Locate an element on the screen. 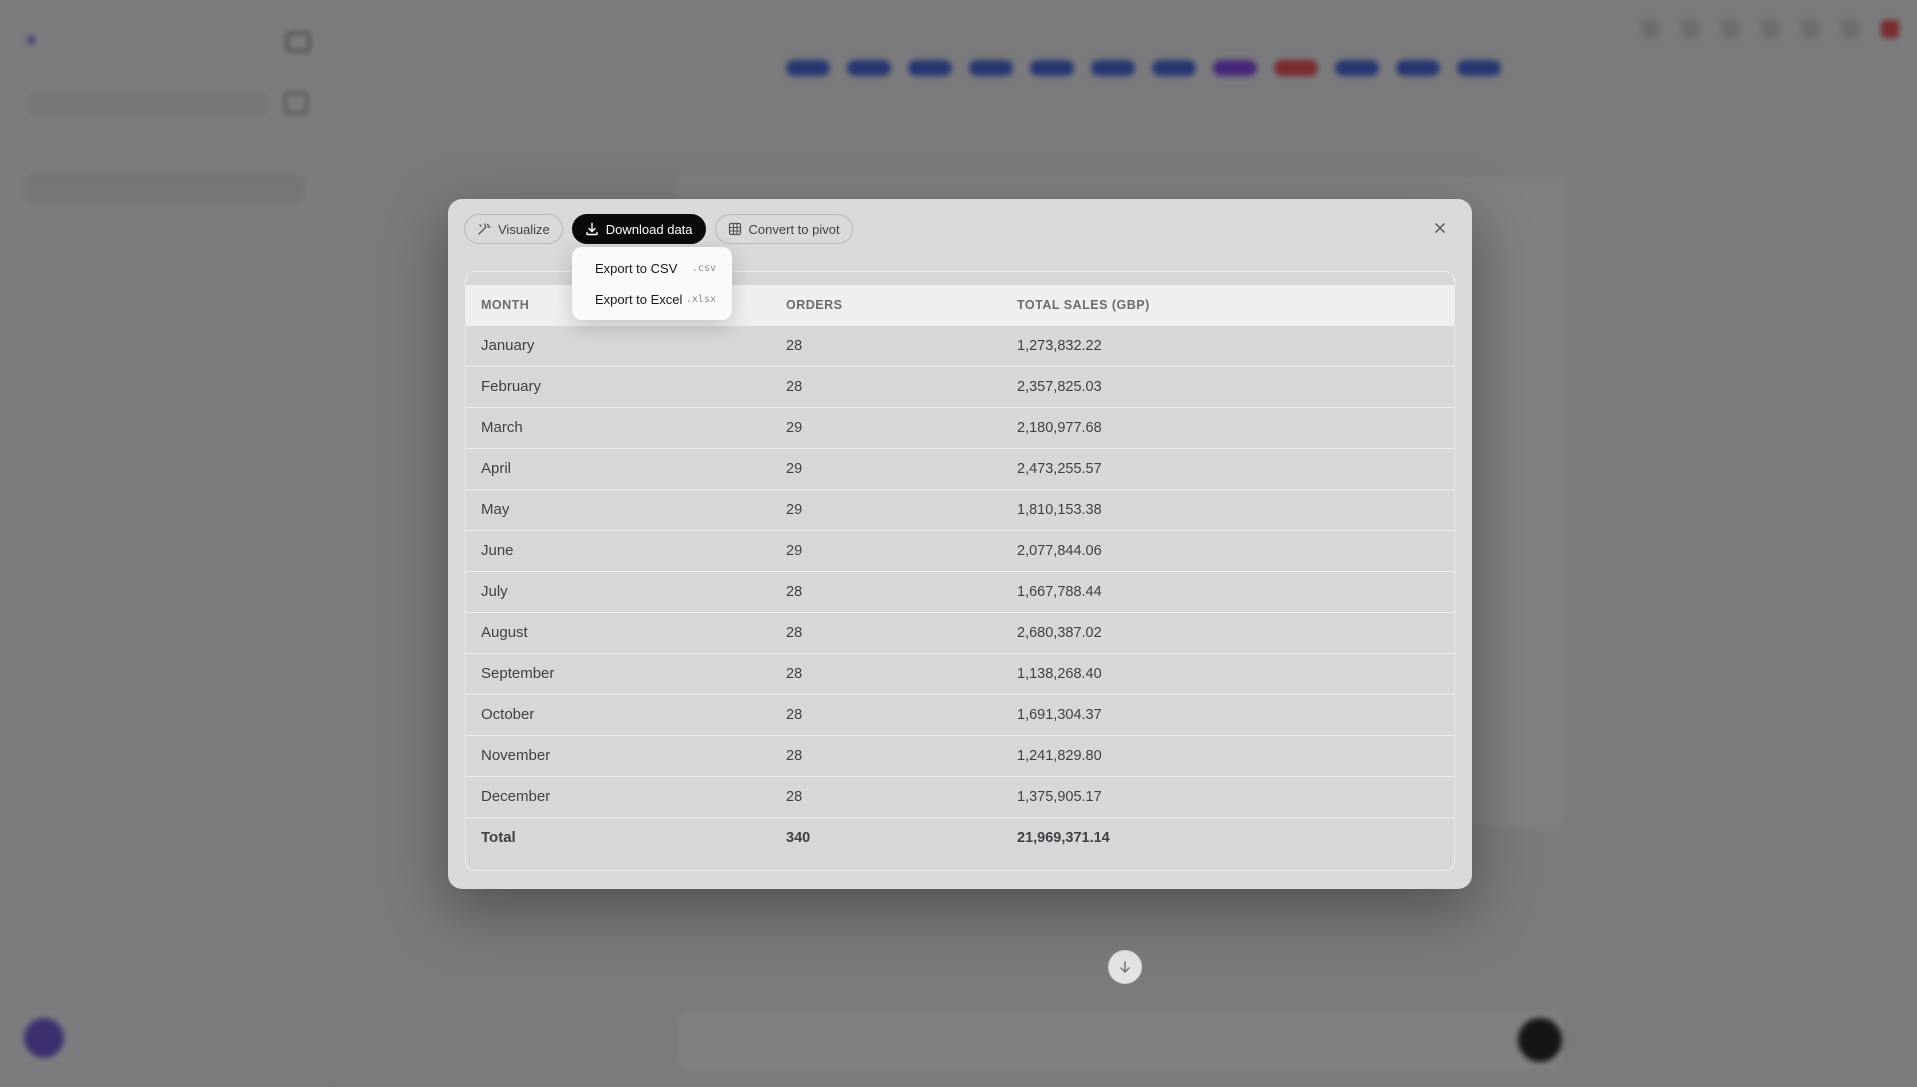 The width and height of the screenshot is (1917, 1087). column-header-orders: ORDERS is located at coordinates (886, 305).